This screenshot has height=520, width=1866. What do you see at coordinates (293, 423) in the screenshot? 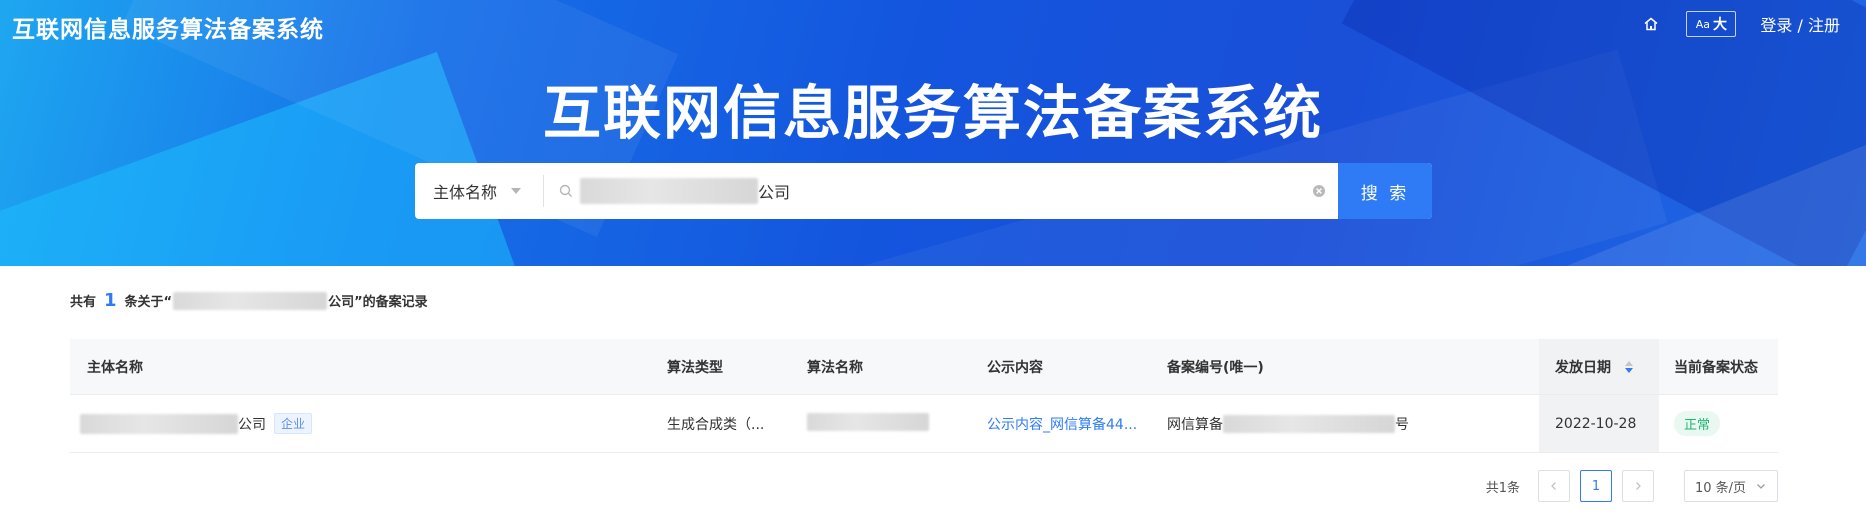
I see `entity-type-tag: 企业` at bounding box center [293, 423].